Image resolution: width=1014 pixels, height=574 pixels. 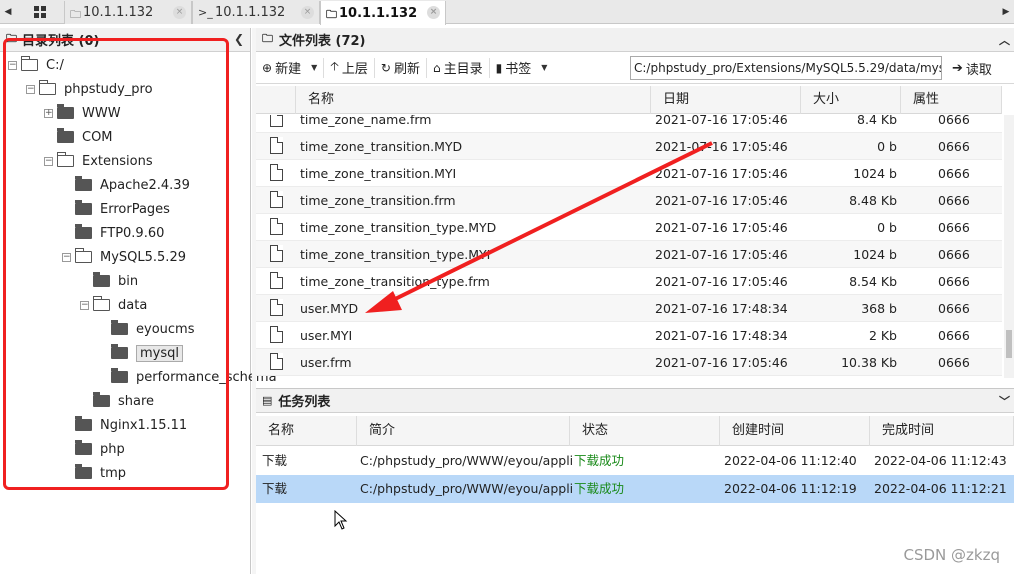 I want to click on column-header-desc: 简介, so click(x=463, y=431).